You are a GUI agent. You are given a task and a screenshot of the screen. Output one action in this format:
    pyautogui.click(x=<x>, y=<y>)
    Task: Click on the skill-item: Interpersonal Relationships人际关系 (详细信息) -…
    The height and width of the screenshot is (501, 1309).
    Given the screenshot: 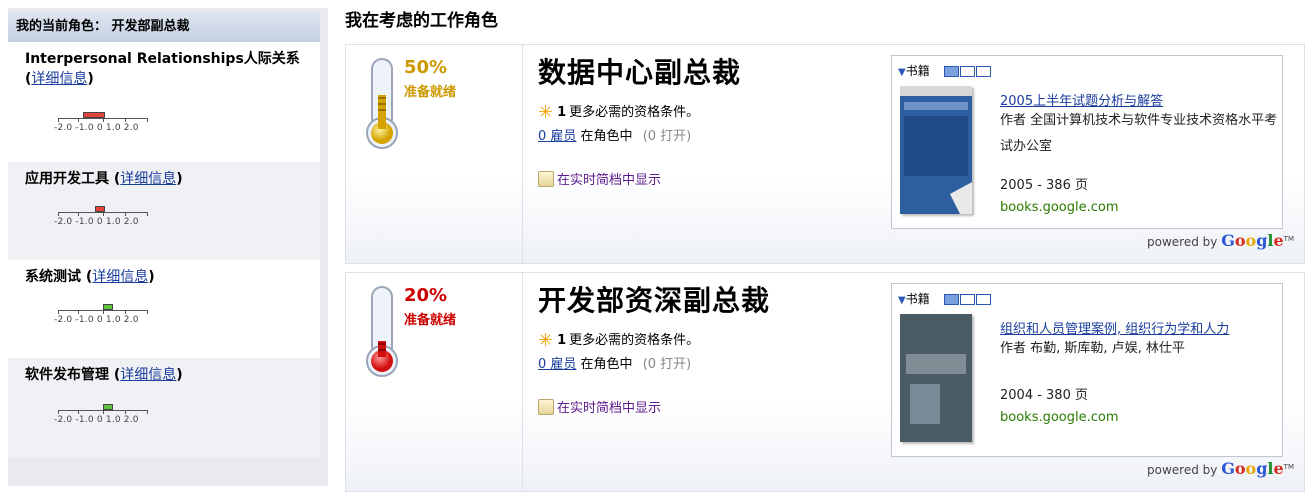 What is the action you would take?
    pyautogui.click(x=164, y=102)
    